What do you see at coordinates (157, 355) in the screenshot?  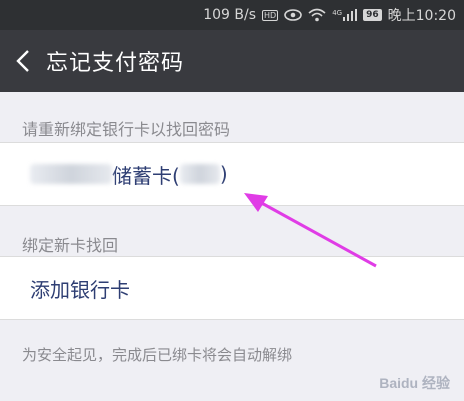 I see `security-note: 为安全起见，完成后已绑卡将会自动解绑` at bounding box center [157, 355].